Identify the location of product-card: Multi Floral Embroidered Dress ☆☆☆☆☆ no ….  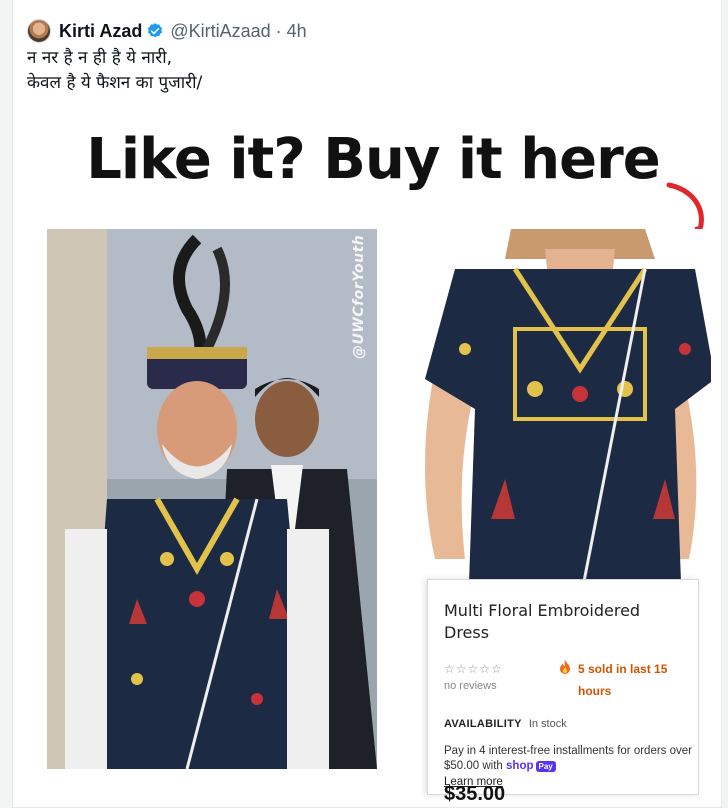
(563, 692).